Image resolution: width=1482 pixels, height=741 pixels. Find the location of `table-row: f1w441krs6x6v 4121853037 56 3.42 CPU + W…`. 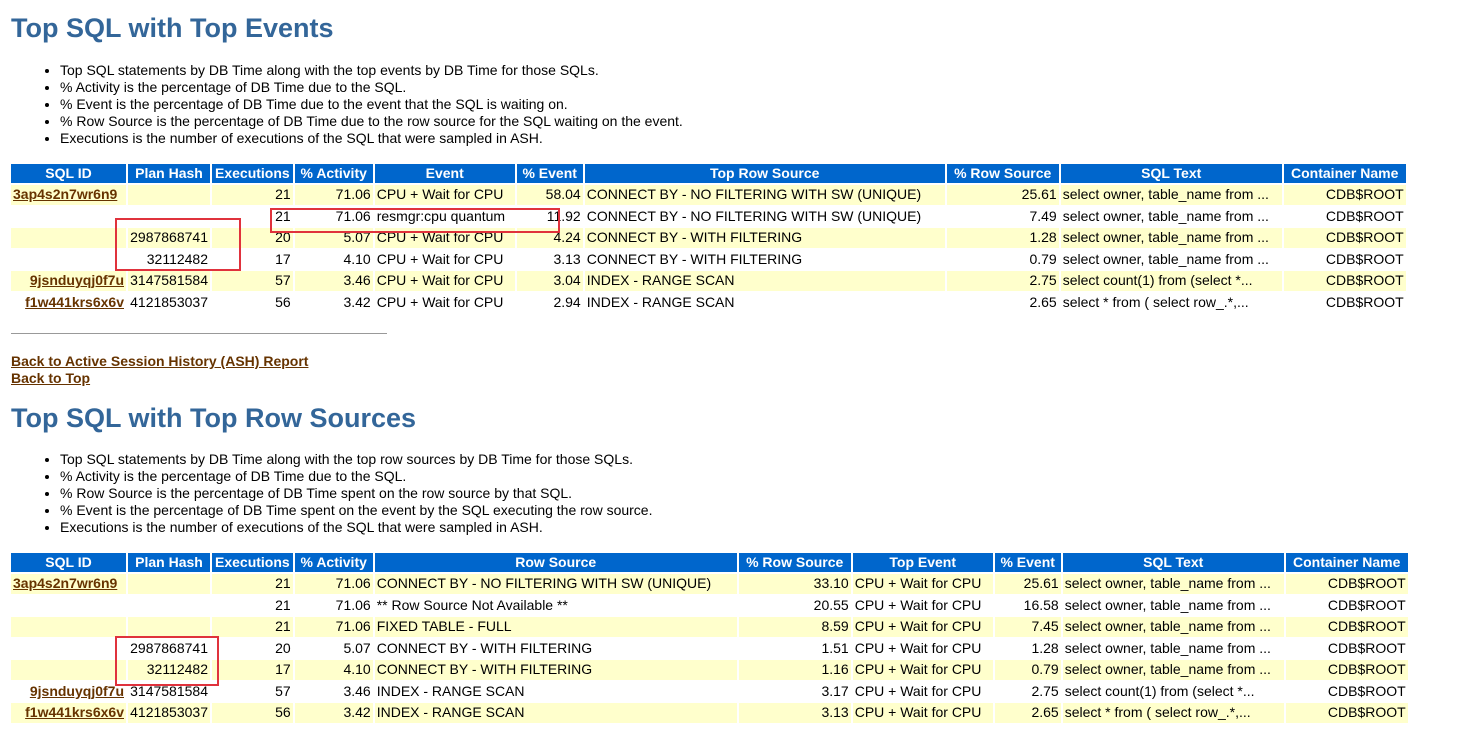

table-row: f1w441krs6x6v 4121853037 56 3.42 CPU + W… is located at coordinates (708, 302).